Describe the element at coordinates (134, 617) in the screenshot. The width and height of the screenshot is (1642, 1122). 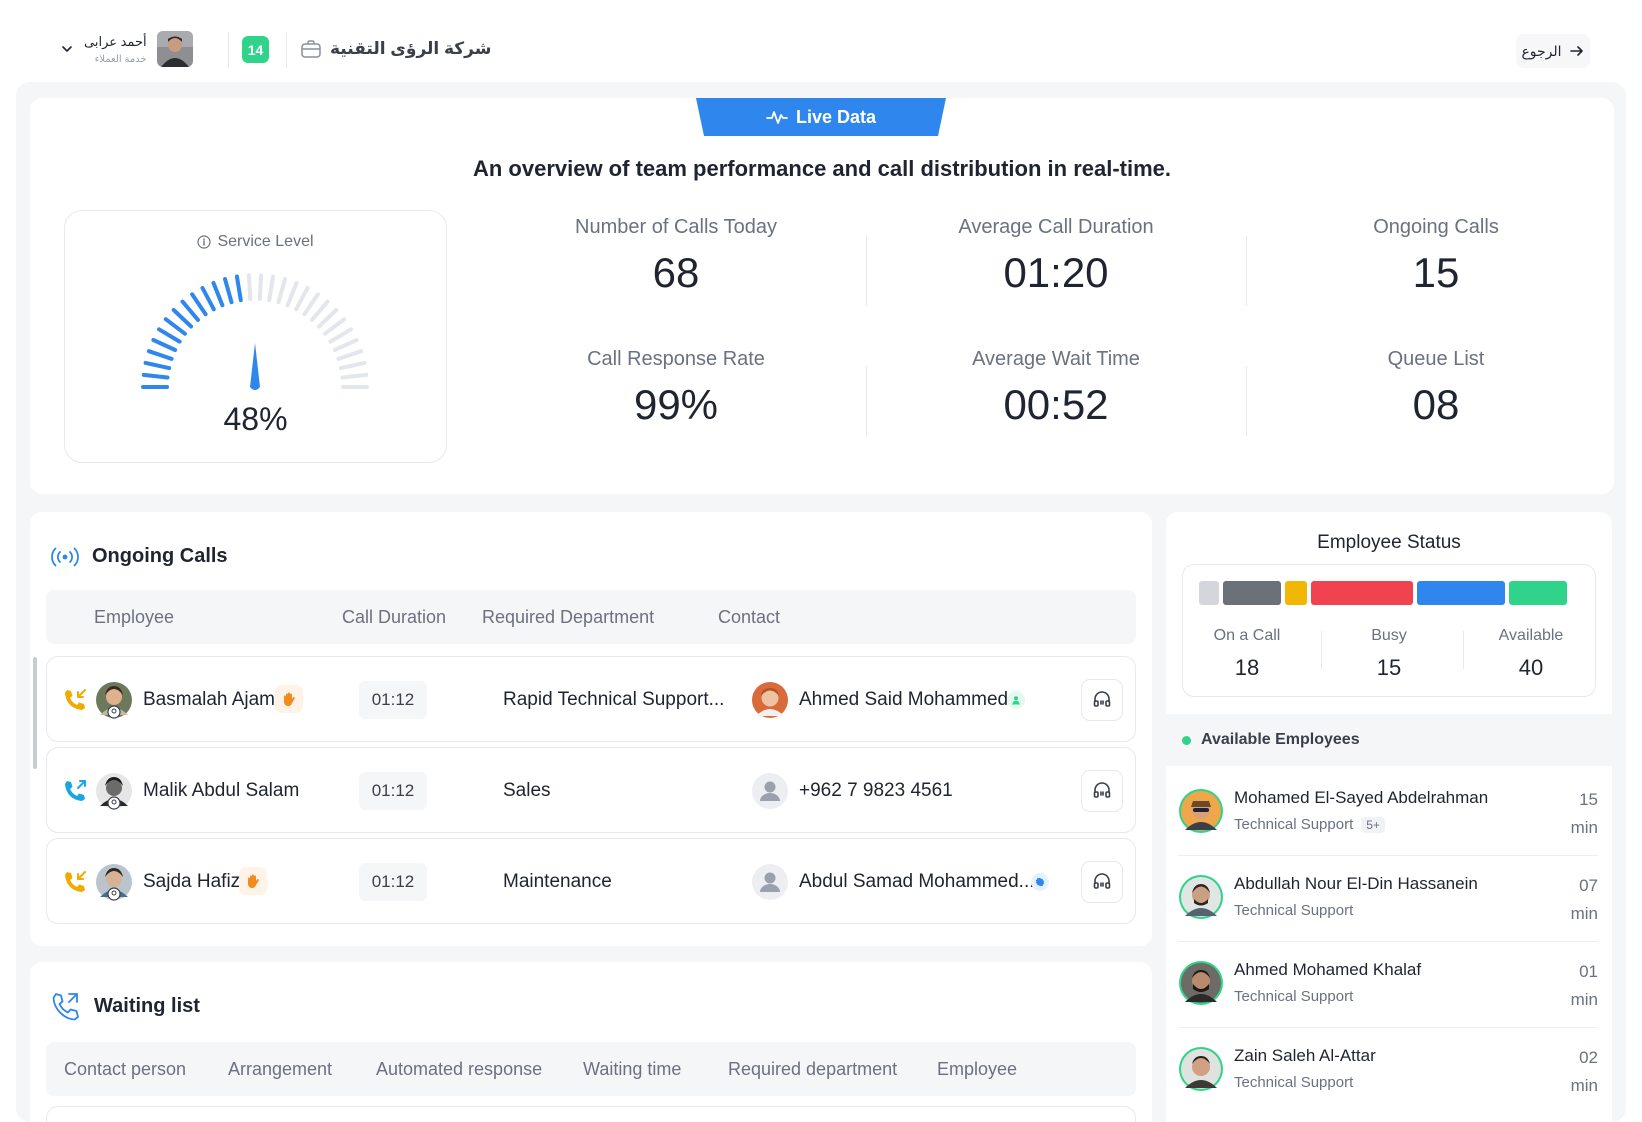
I see `column-header: Employee` at that location.